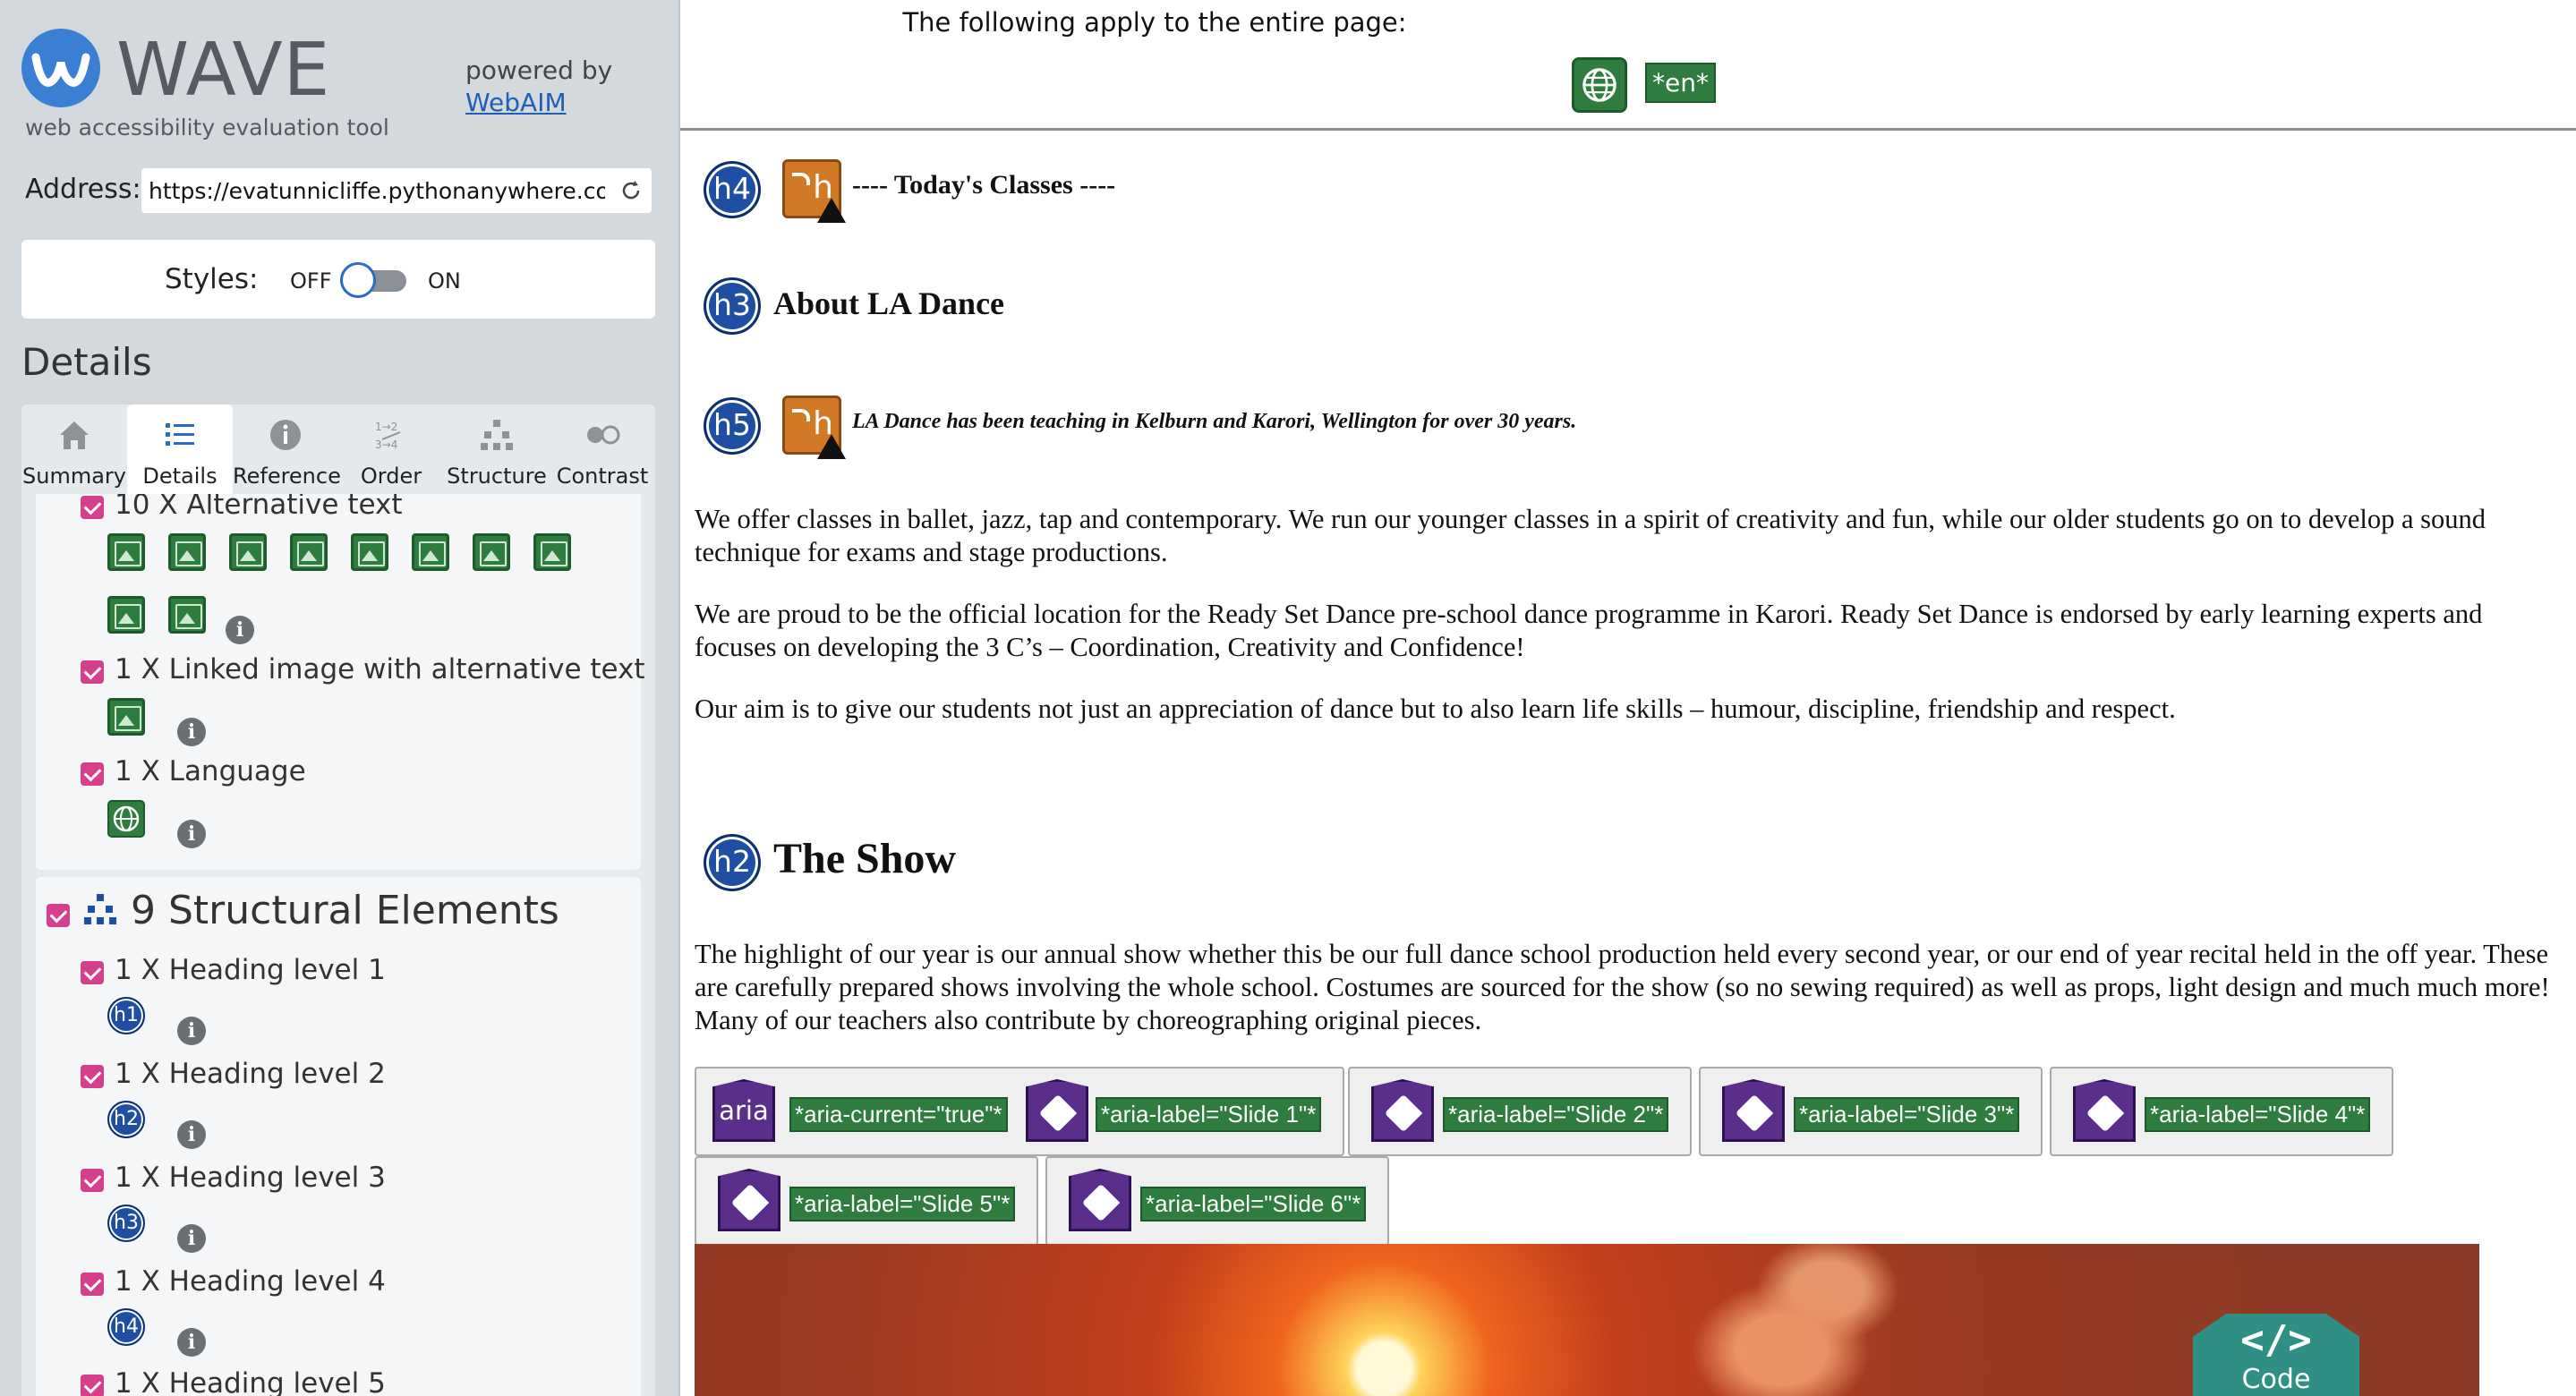 This screenshot has height=1396, width=2576. What do you see at coordinates (191, 732) in the screenshot?
I see `linked-image-info-icon: i` at bounding box center [191, 732].